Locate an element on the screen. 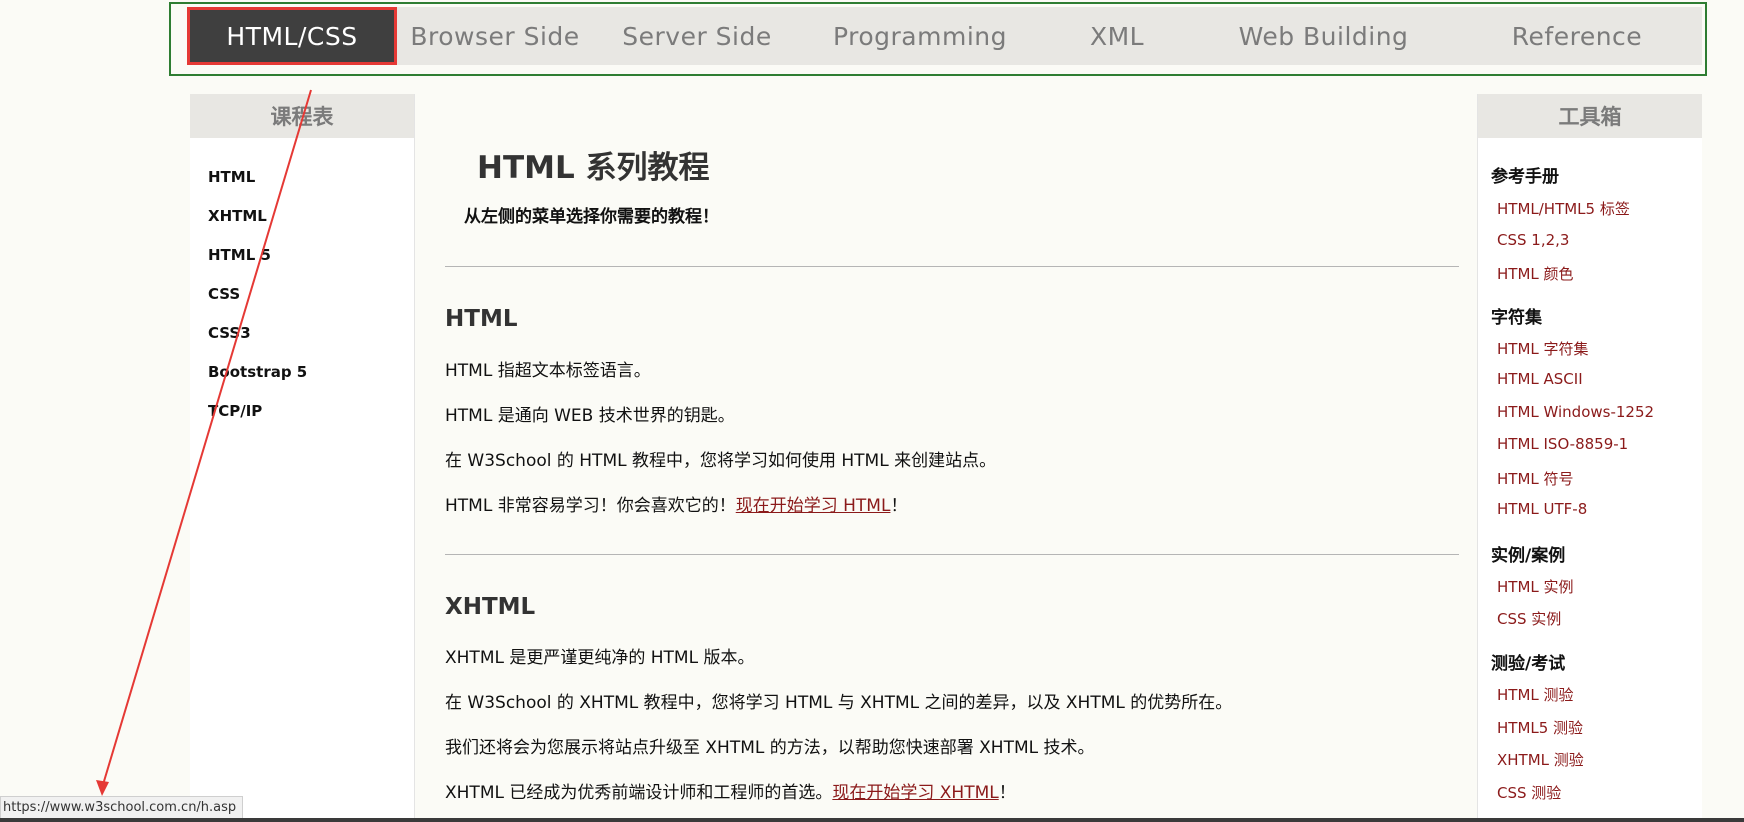  course-item-bootstrap5: Bootstrap 5 is located at coordinates (311, 372).